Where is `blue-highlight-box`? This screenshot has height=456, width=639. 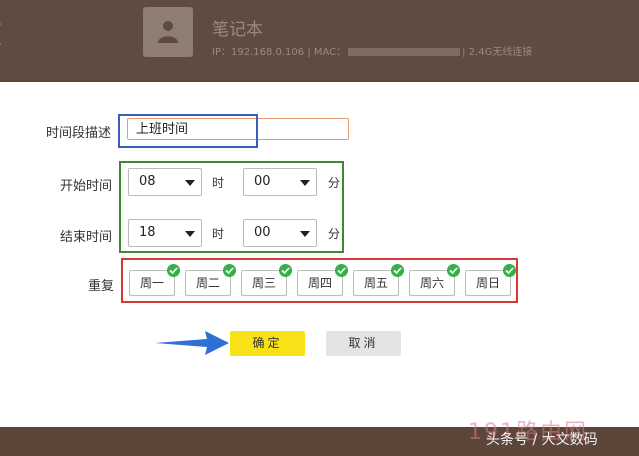
blue-highlight-box is located at coordinates (188, 131).